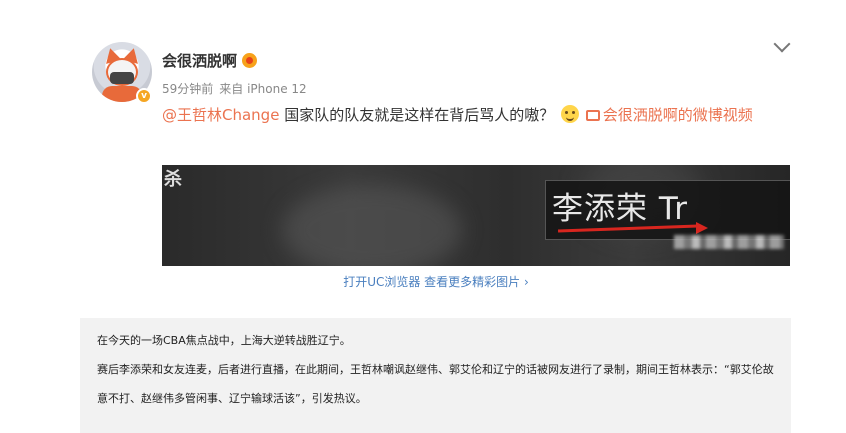 This screenshot has width=846, height=433. I want to click on post-text: @王哲林Change 国家队的队友就是这样在背后骂人的嗷？ 会很洒脱啊的微博视频, so click(475, 115).